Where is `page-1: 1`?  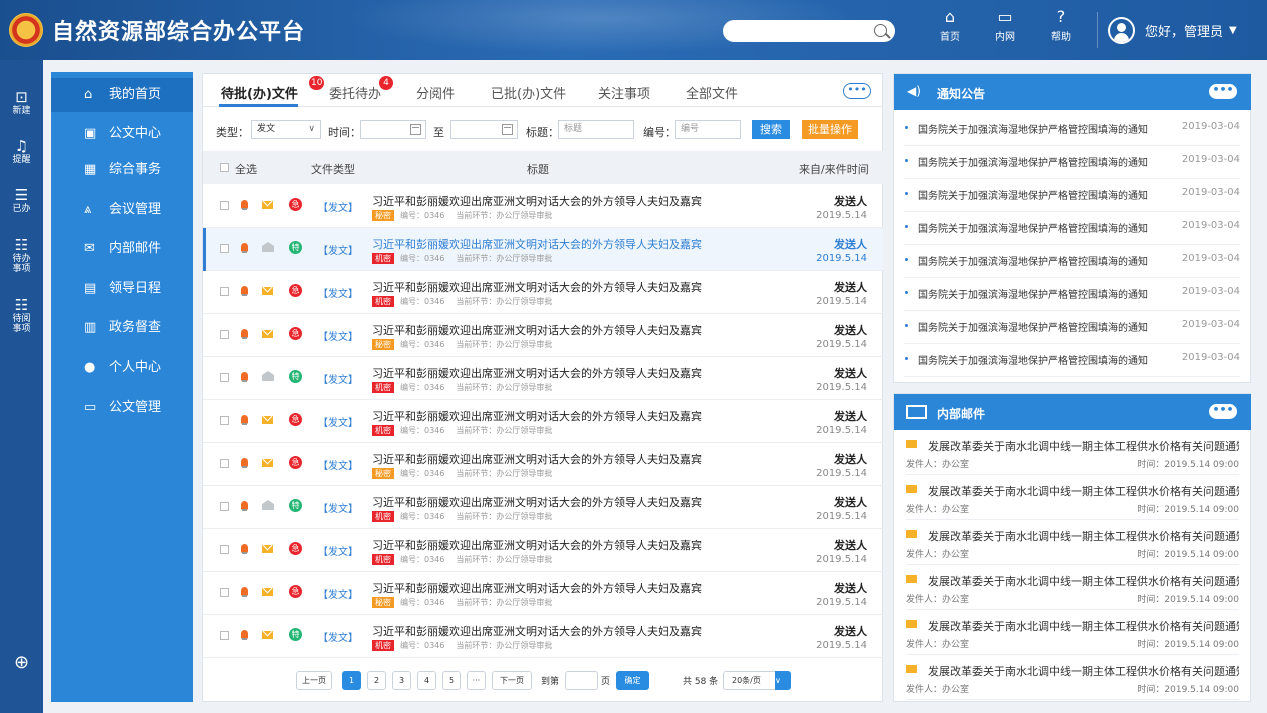 page-1: 1 is located at coordinates (351, 680).